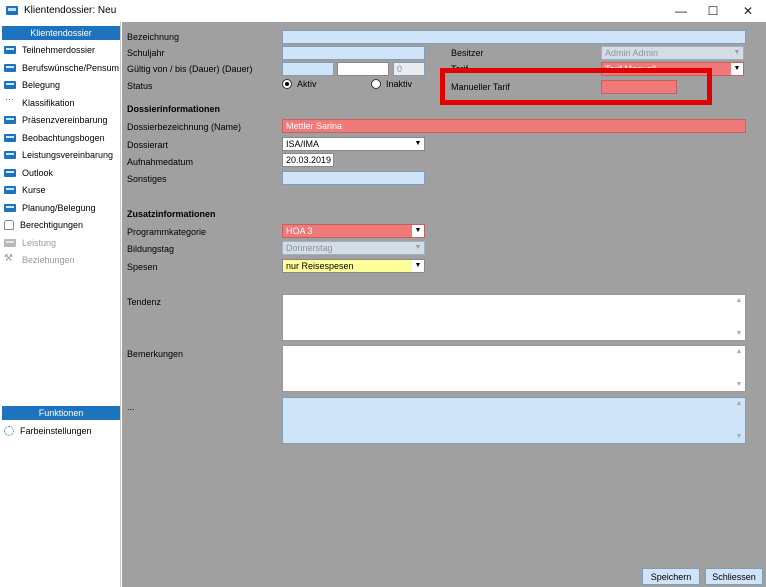 The width and height of the screenshot is (766, 587). Describe the element at coordinates (153, 37) in the screenshot. I see `bezeichnung-label: Bezeichnung` at that location.